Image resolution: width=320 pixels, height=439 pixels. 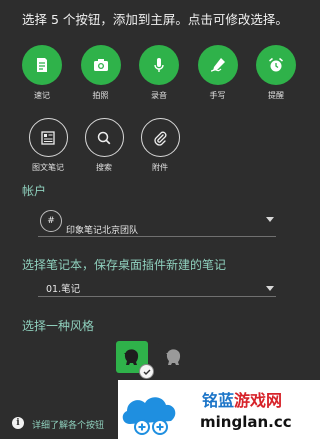 What do you see at coordinates (104, 137) in the screenshot?
I see `search-icon` at bounding box center [104, 137].